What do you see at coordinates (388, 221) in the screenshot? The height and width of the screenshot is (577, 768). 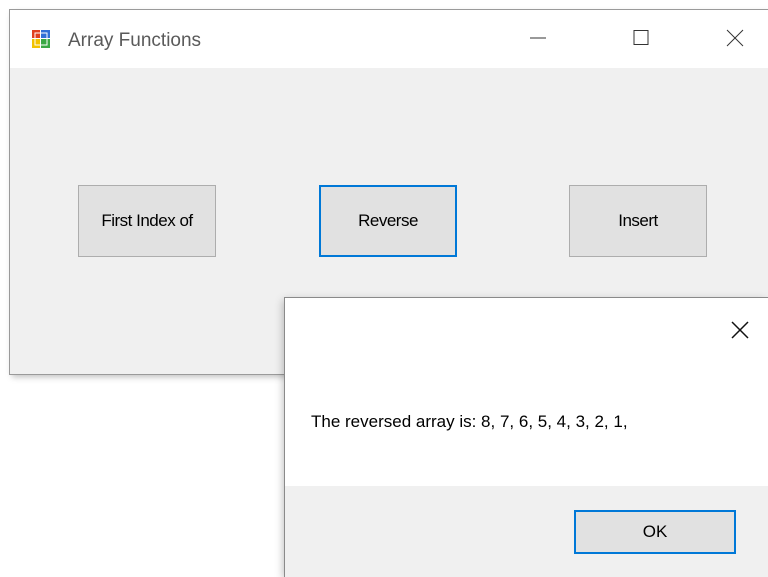 I see `reverse-button: Reverse` at bounding box center [388, 221].